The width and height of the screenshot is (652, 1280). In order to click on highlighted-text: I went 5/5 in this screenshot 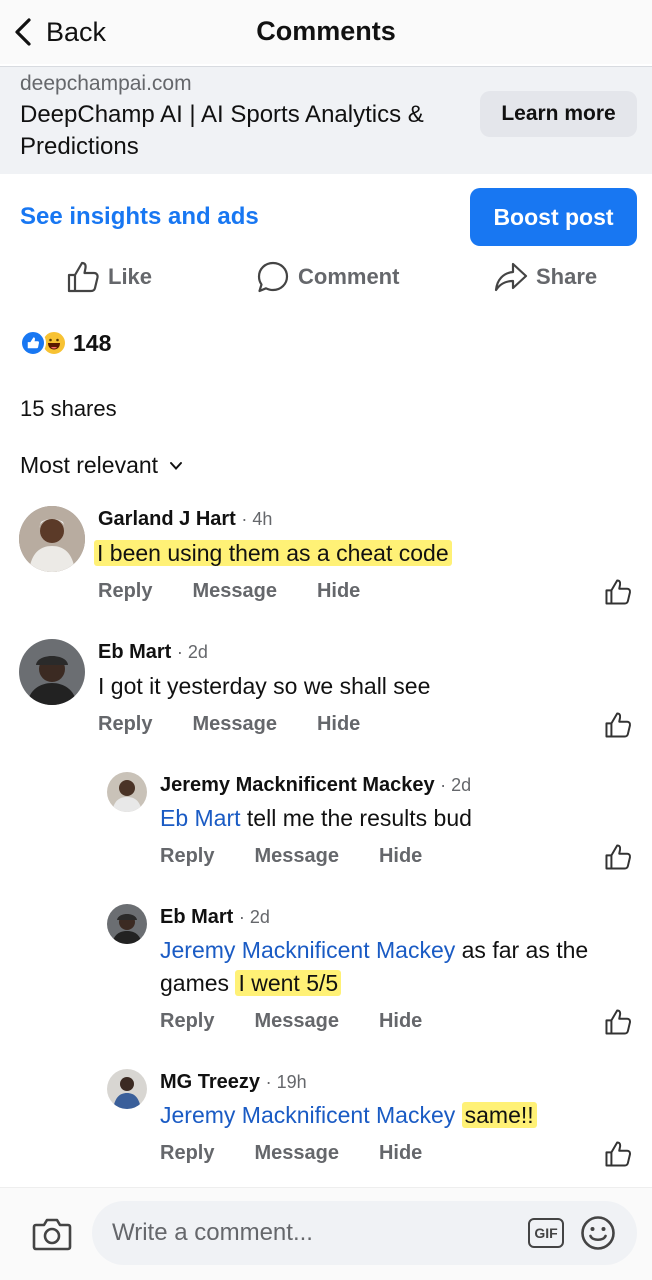, I will do `click(288, 983)`.